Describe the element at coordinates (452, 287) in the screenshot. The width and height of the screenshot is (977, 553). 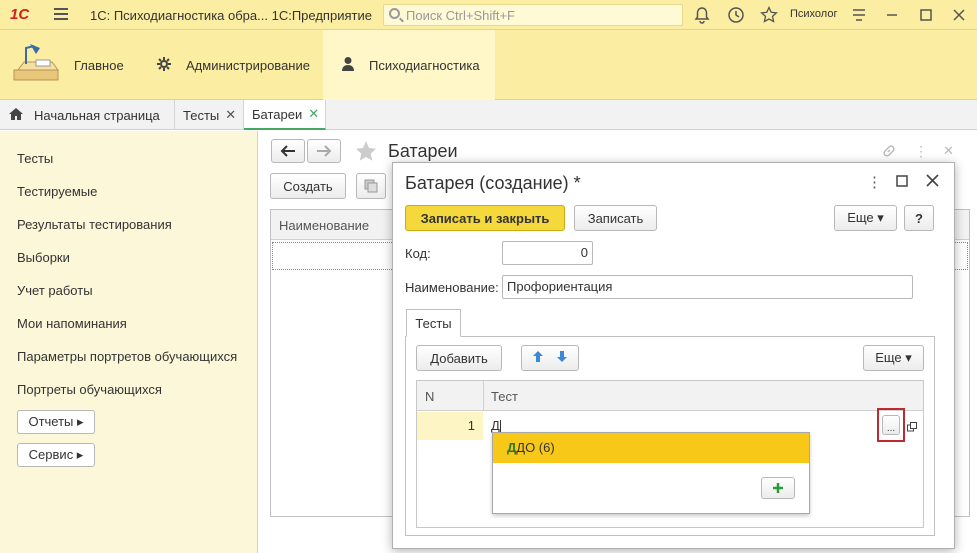
I see `name-label: Наименование:` at that location.